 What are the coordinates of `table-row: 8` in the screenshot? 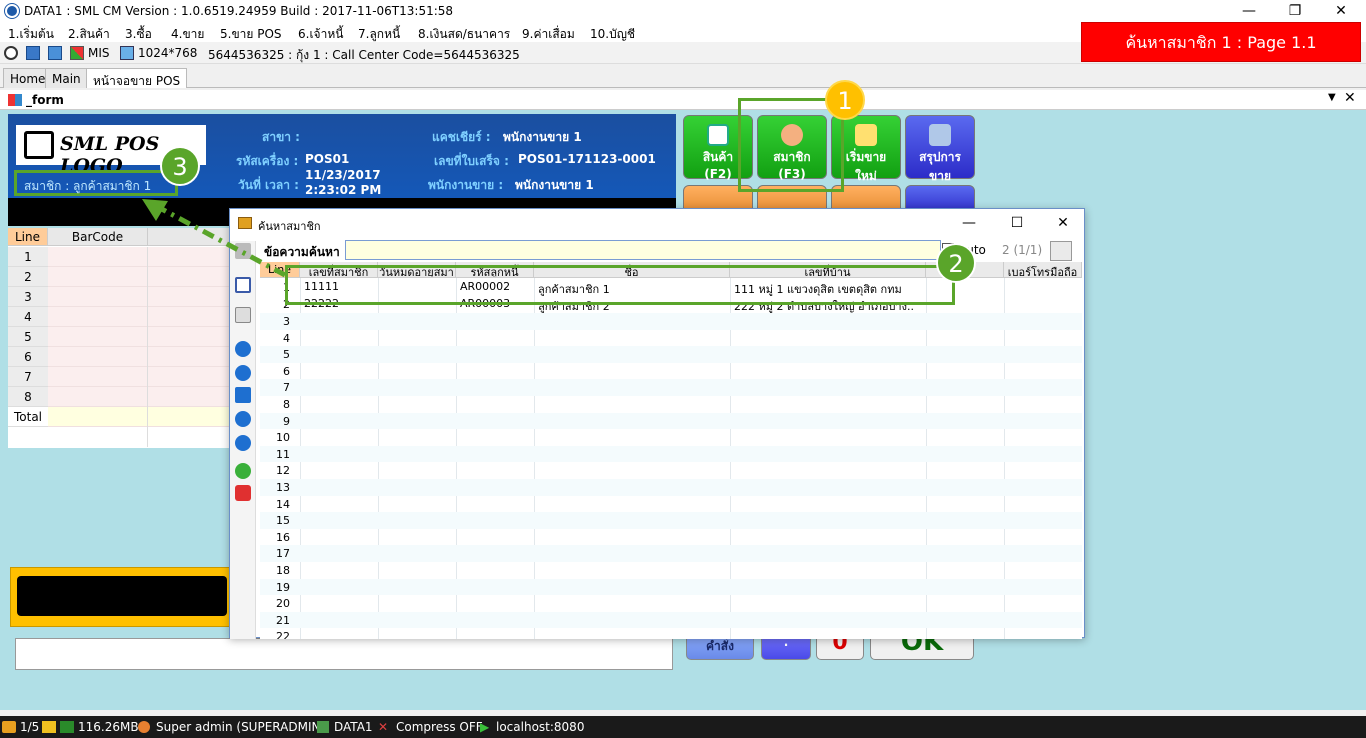 It's located at (671, 404).